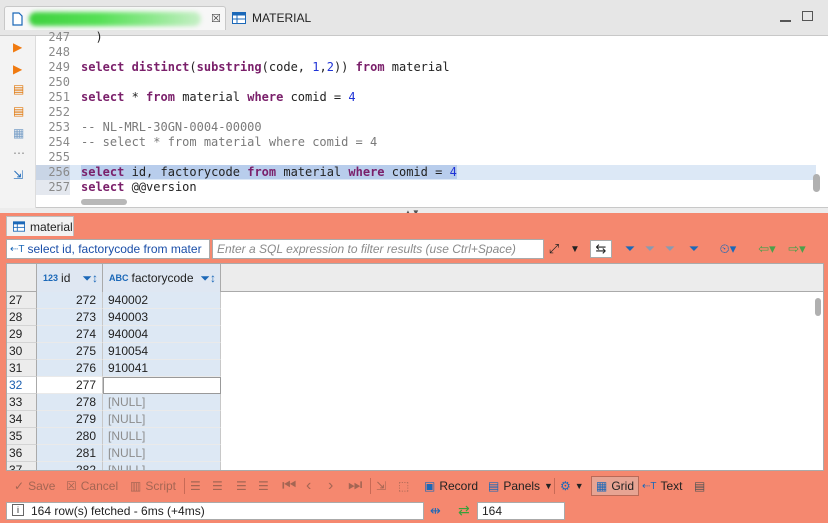 This screenshot has height=523, width=828. What do you see at coordinates (615, 486) in the screenshot?
I see `grid-view-button: ▦ Grid` at bounding box center [615, 486].